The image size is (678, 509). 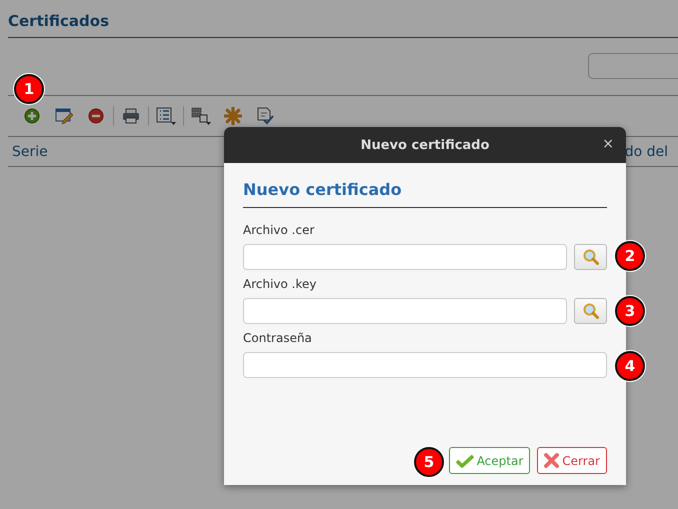 What do you see at coordinates (552, 460) in the screenshot?
I see `cross-icon` at bounding box center [552, 460].